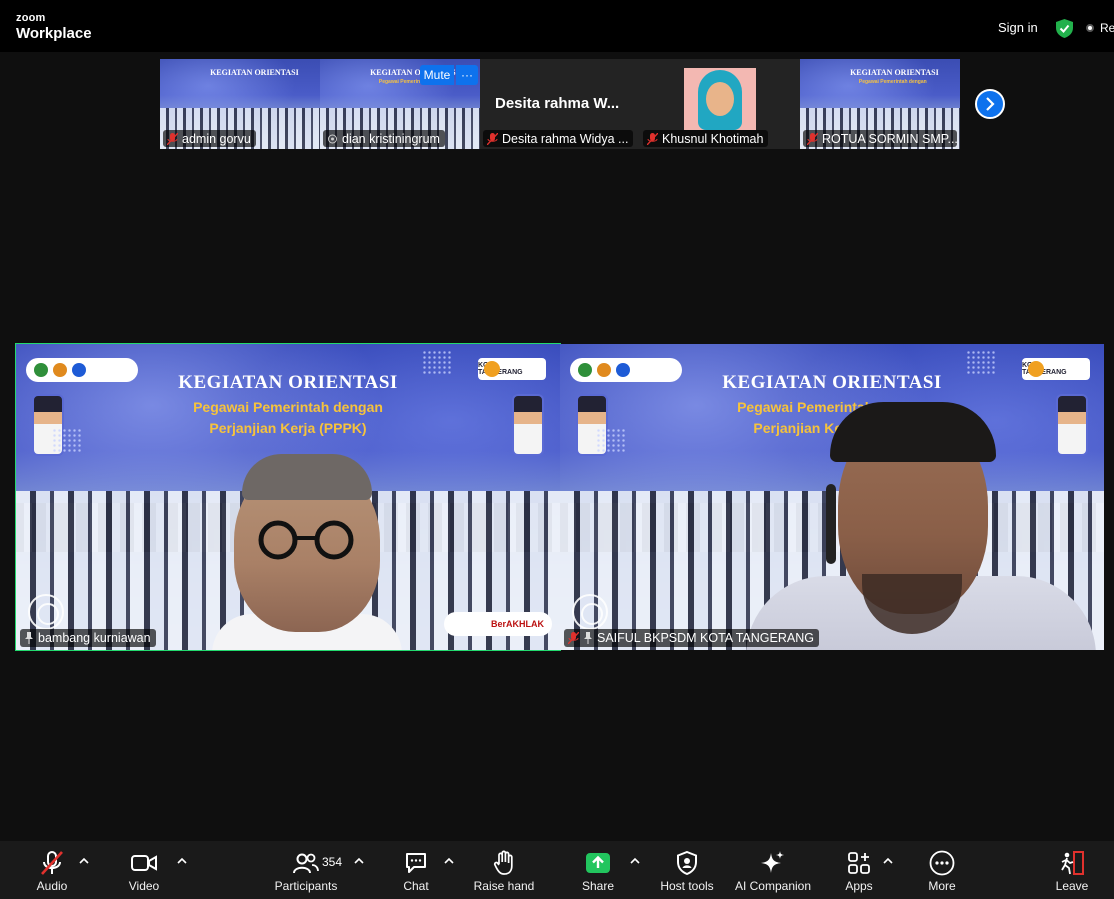  Describe the element at coordinates (598, 886) in the screenshot. I see `share-label: Share` at that location.